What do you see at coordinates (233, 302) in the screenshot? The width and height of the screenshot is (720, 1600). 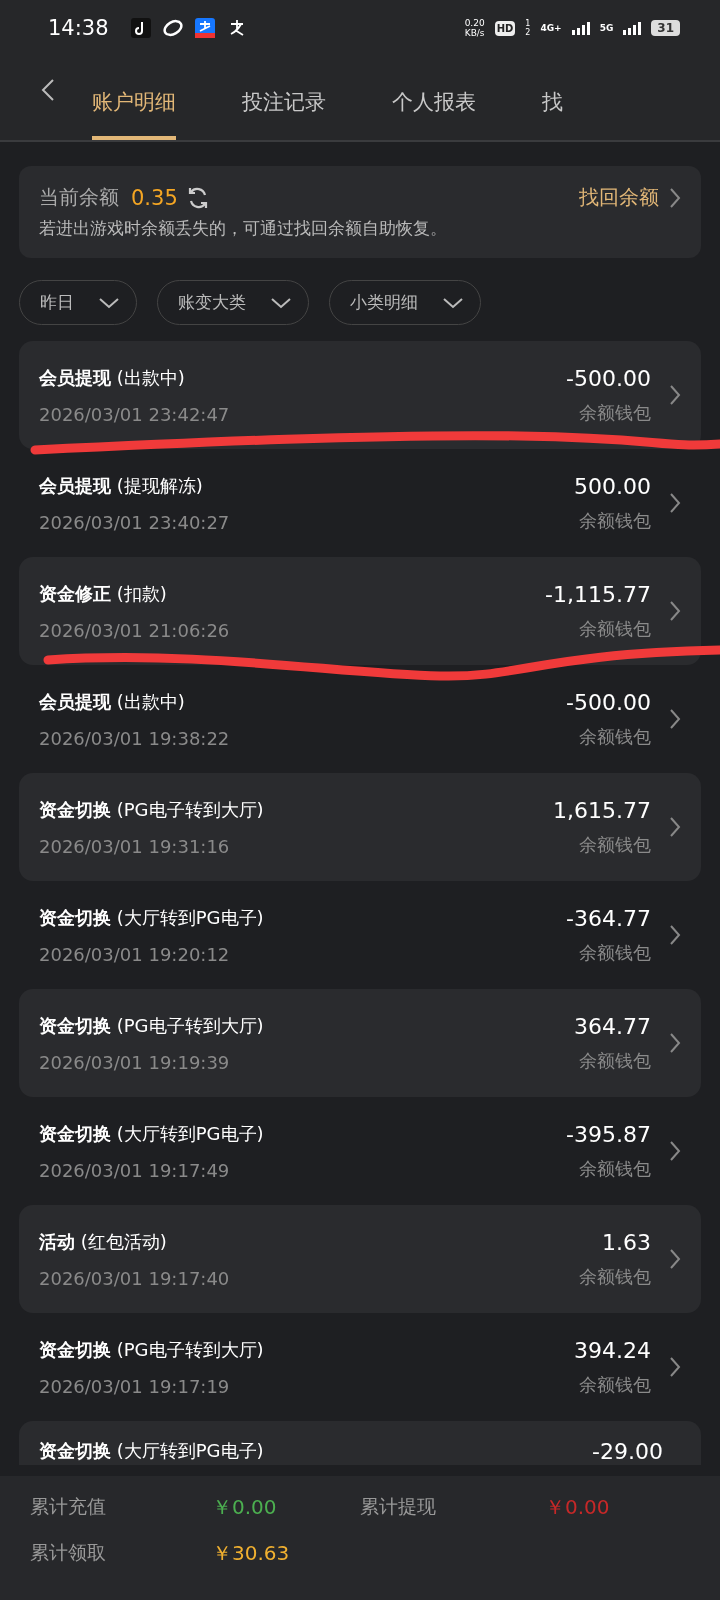 I see `filter-dropdown: 账变大类` at bounding box center [233, 302].